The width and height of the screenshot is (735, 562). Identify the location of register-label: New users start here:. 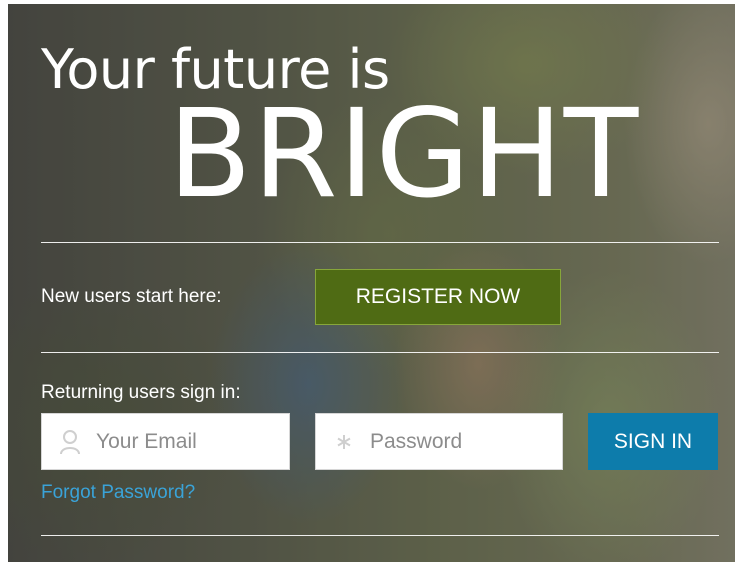
(131, 296).